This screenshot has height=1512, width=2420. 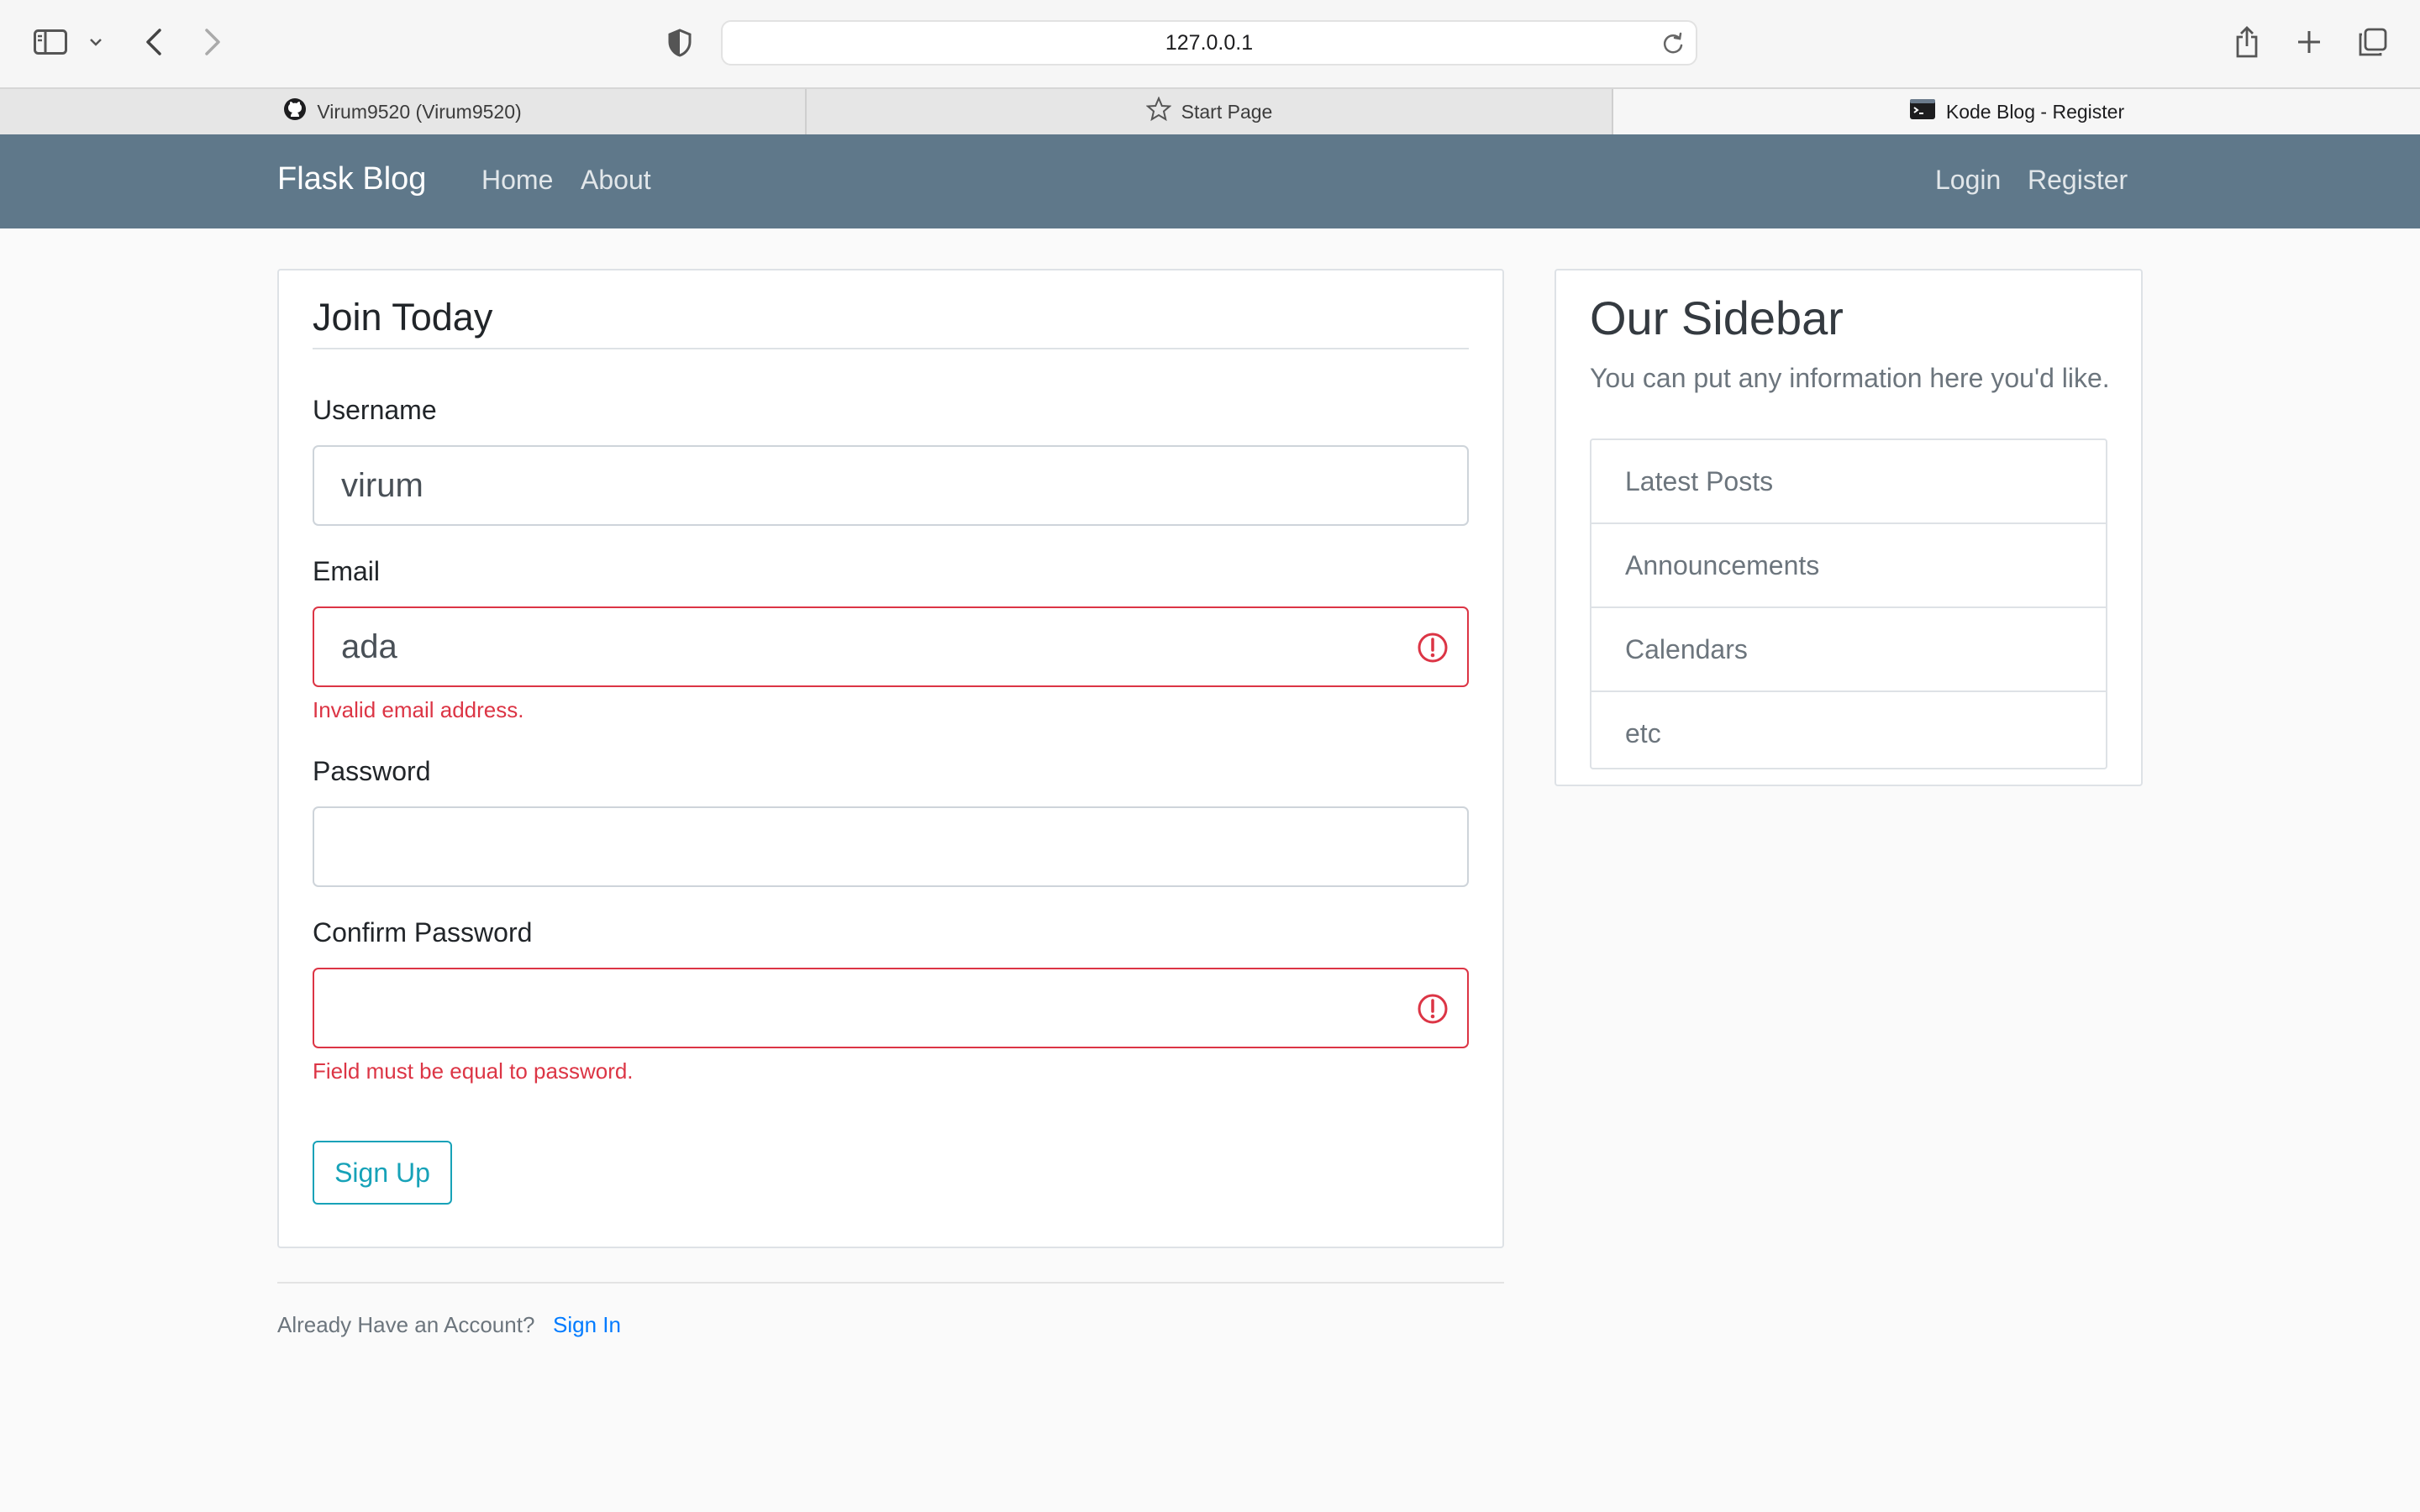 I want to click on nav-link-about: About, so click(x=616, y=180).